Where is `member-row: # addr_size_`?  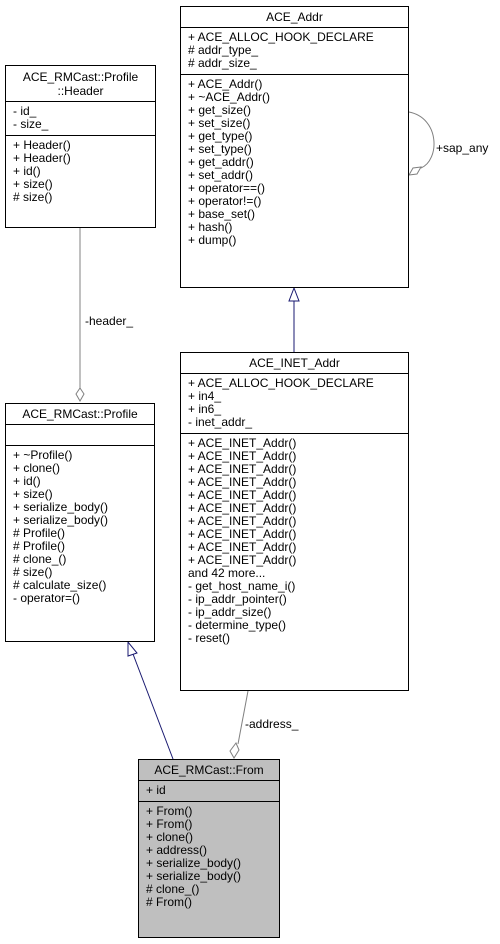 member-row: # addr_size_ is located at coordinates (222, 63).